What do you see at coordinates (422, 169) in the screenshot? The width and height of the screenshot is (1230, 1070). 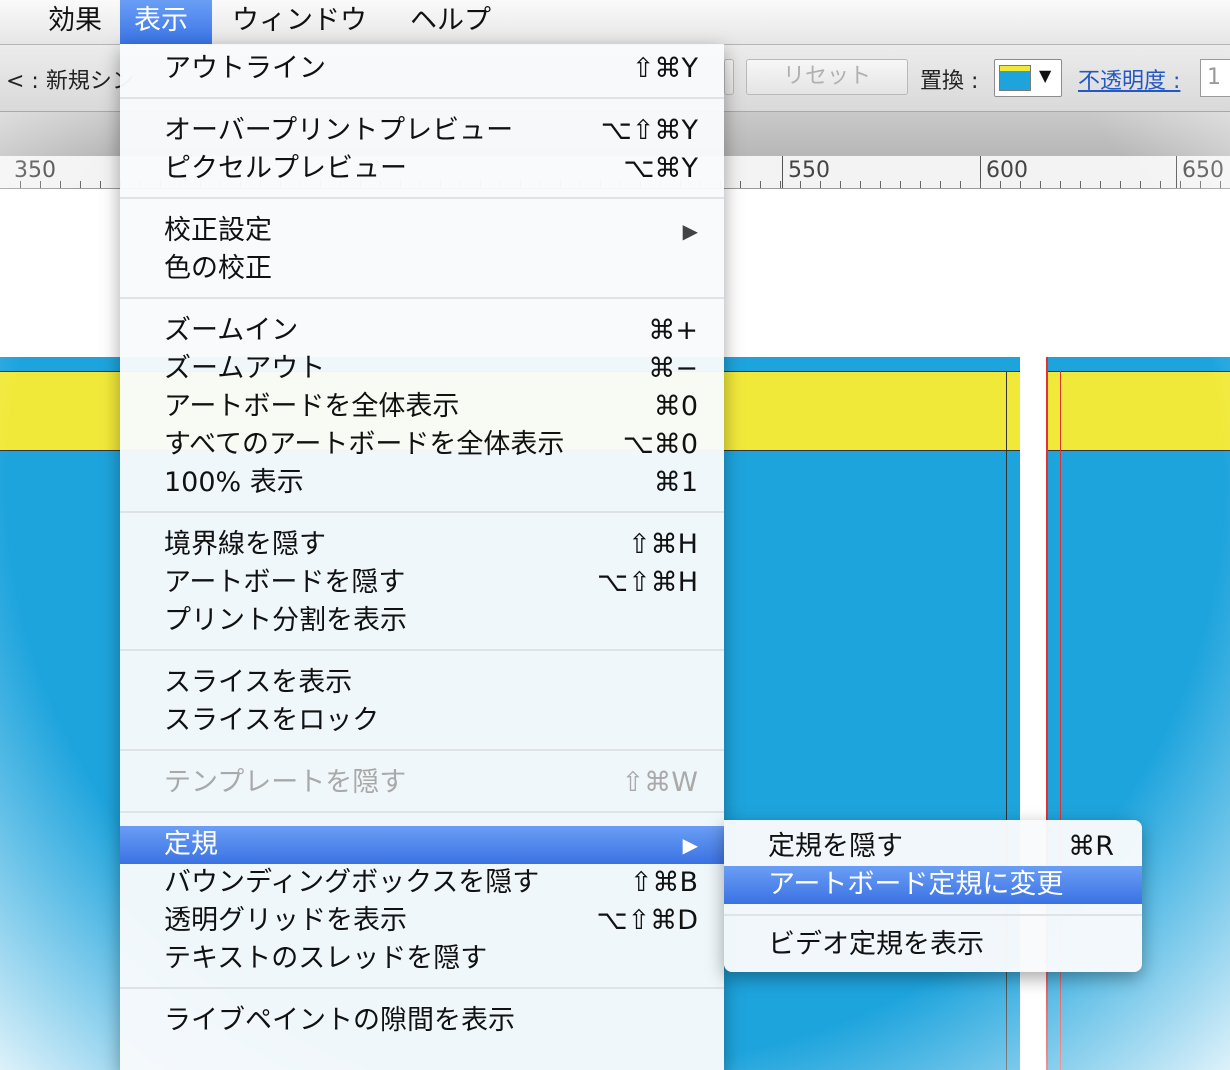 I see `menu-item-pixel-preview: ピクセルプレビュー ⌥⌘Y` at bounding box center [422, 169].